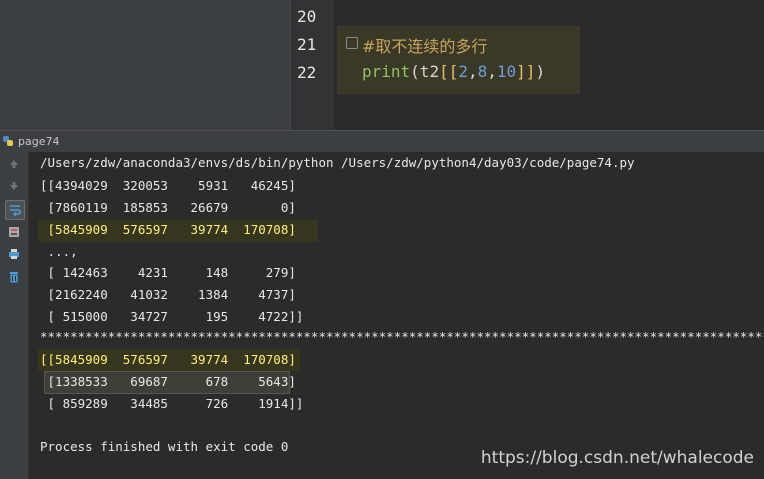 The image size is (764, 479). What do you see at coordinates (482, 71) in the screenshot?
I see `code-number: 8` at bounding box center [482, 71].